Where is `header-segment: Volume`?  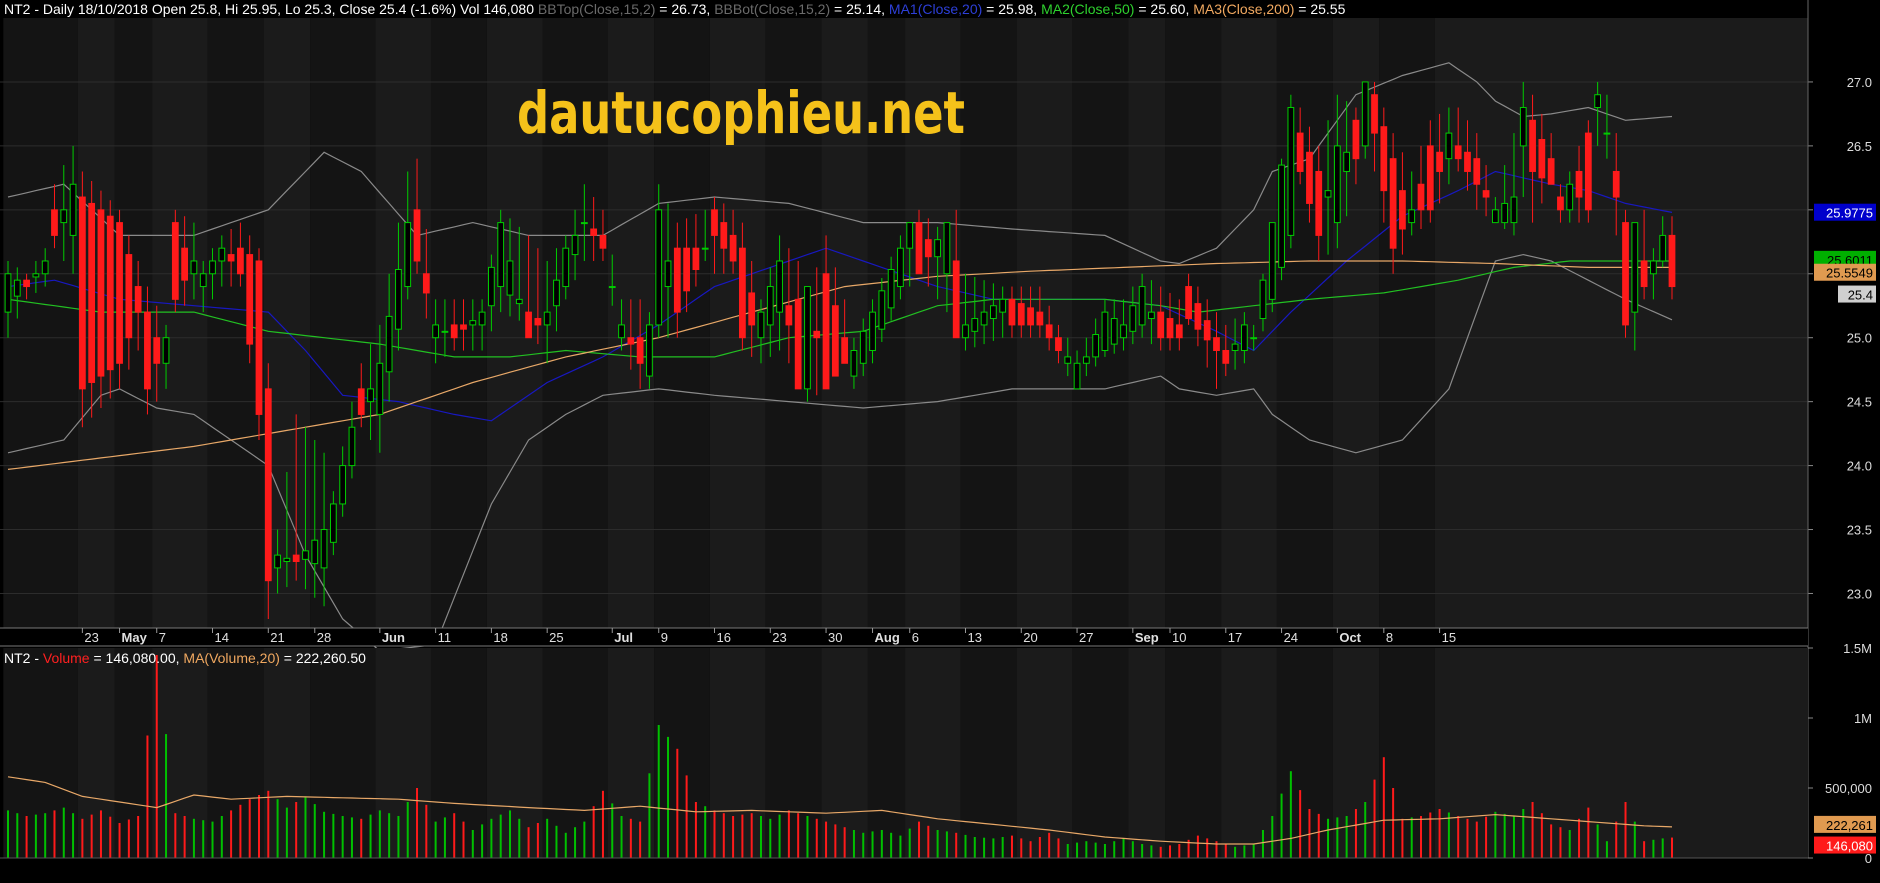 header-segment: Volume is located at coordinates (66, 658).